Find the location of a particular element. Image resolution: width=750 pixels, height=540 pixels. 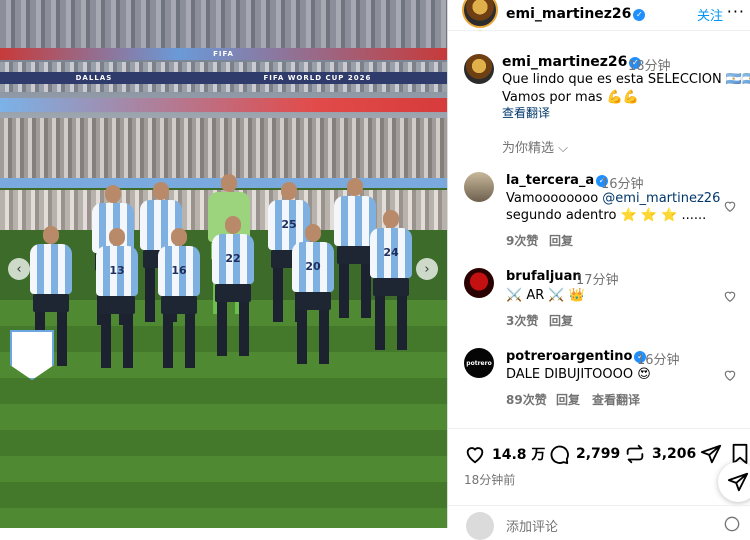

share-icon is located at coordinates (711, 454).